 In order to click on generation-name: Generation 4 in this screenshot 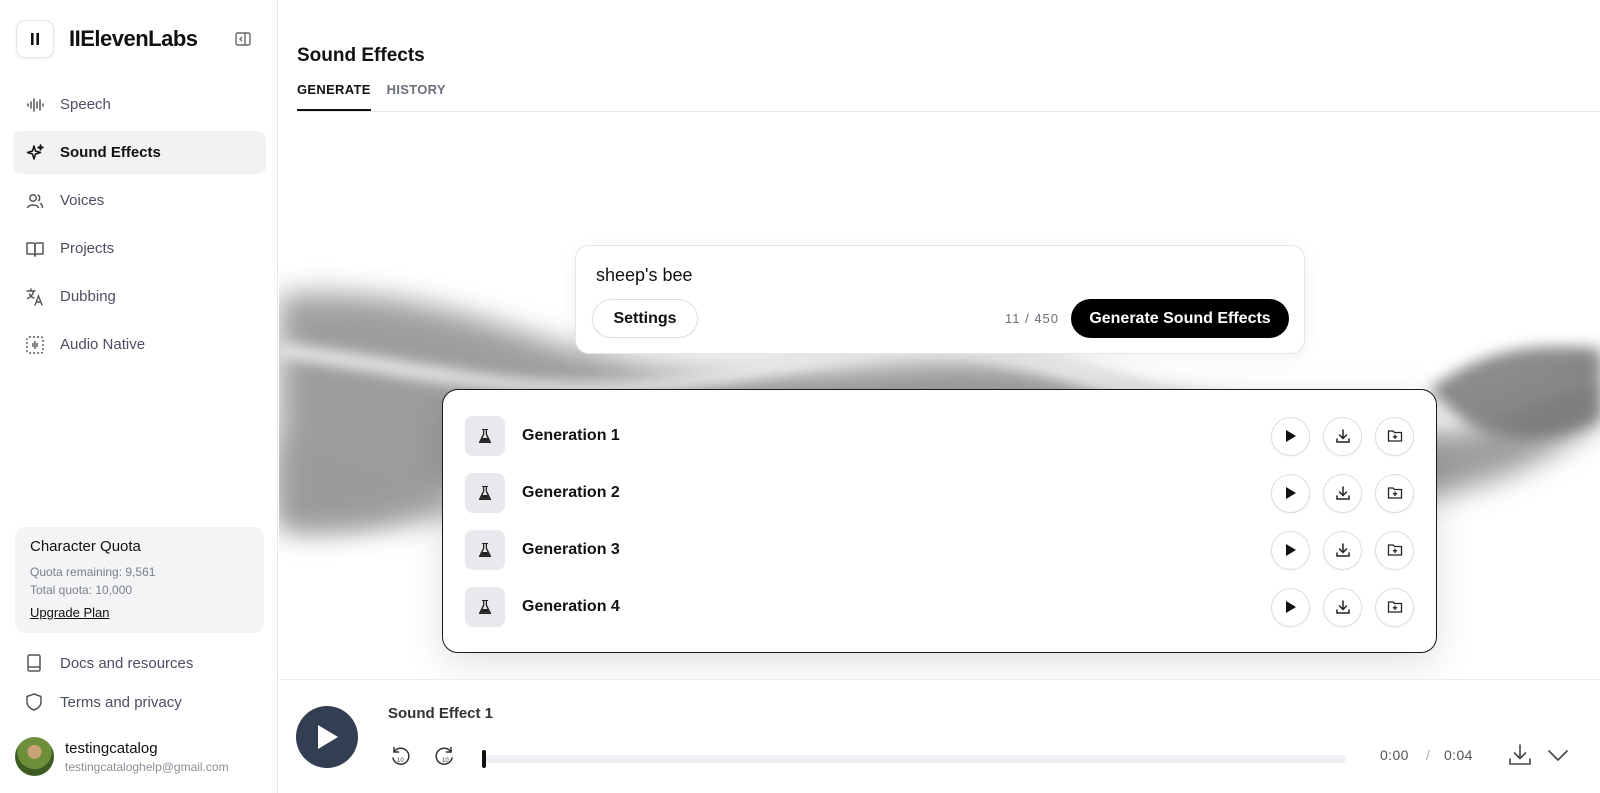, I will do `click(571, 606)`.